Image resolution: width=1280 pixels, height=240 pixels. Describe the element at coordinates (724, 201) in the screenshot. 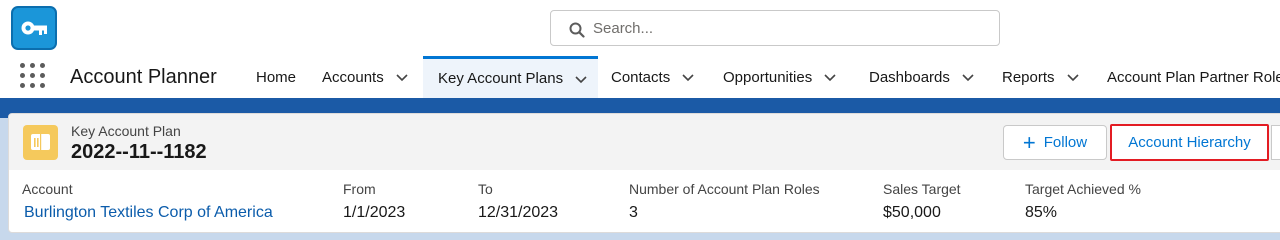

I see `field-number-of-roles: Number of Account Plan Roles 3` at that location.